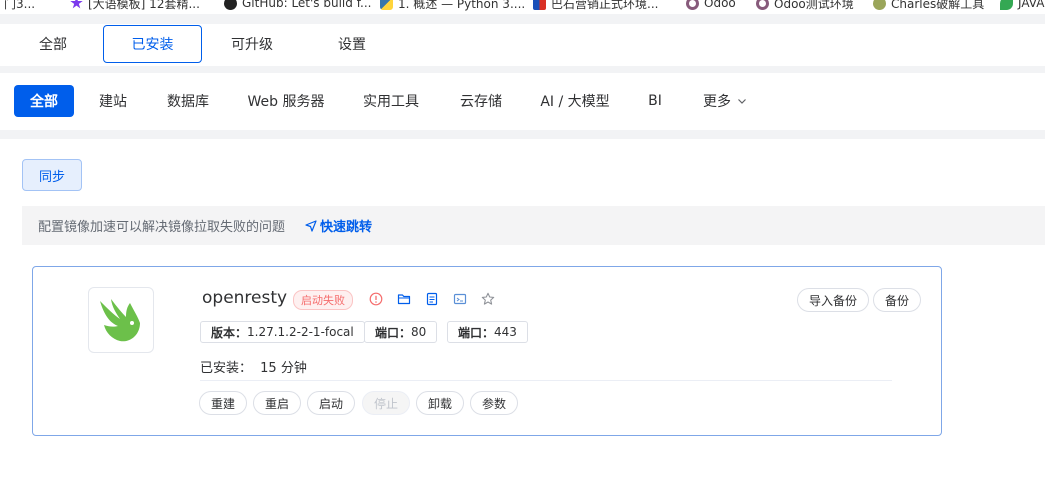 This screenshot has width=1045, height=488. What do you see at coordinates (533, 225) in the screenshot?
I see `mirror-notice: 配置镜像加速可以解决镜像拉取失败的问题 快速跳转` at bounding box center [533, 225].